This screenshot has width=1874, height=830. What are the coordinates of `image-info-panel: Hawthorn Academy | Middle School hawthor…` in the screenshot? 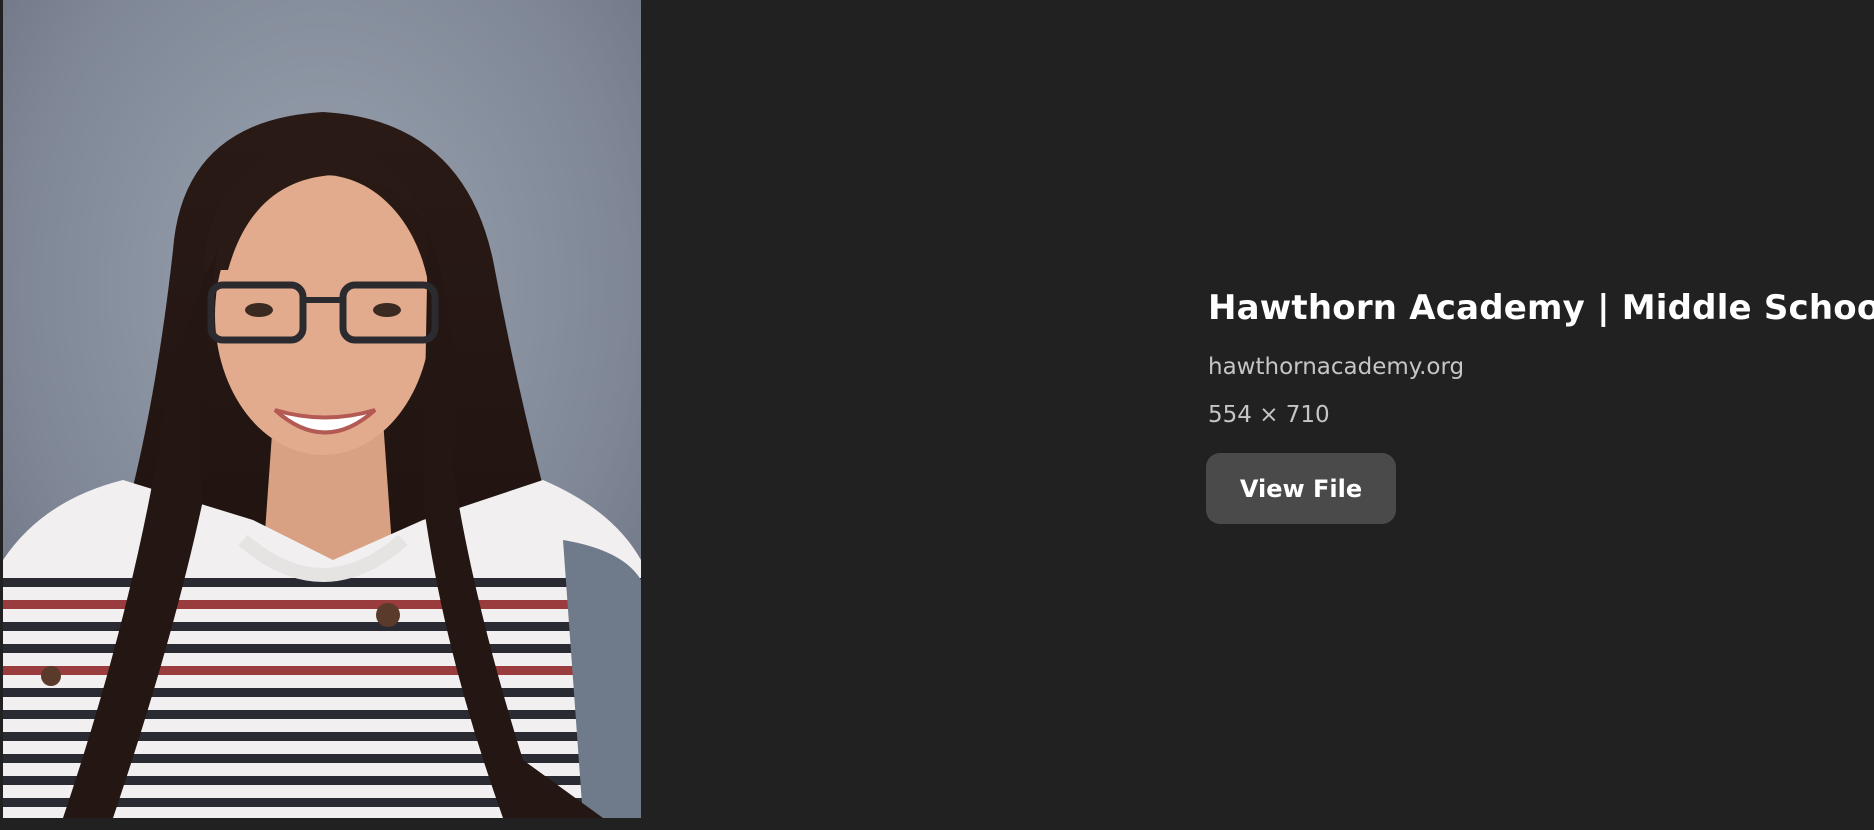 It's located at (1540, 403).